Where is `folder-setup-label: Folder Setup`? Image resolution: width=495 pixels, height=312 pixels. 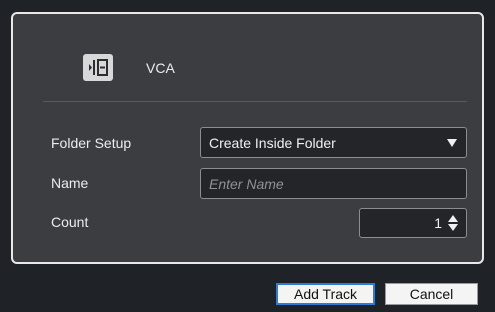 folder-setup-label: Folder Setup is located at coordinates (91, 143).